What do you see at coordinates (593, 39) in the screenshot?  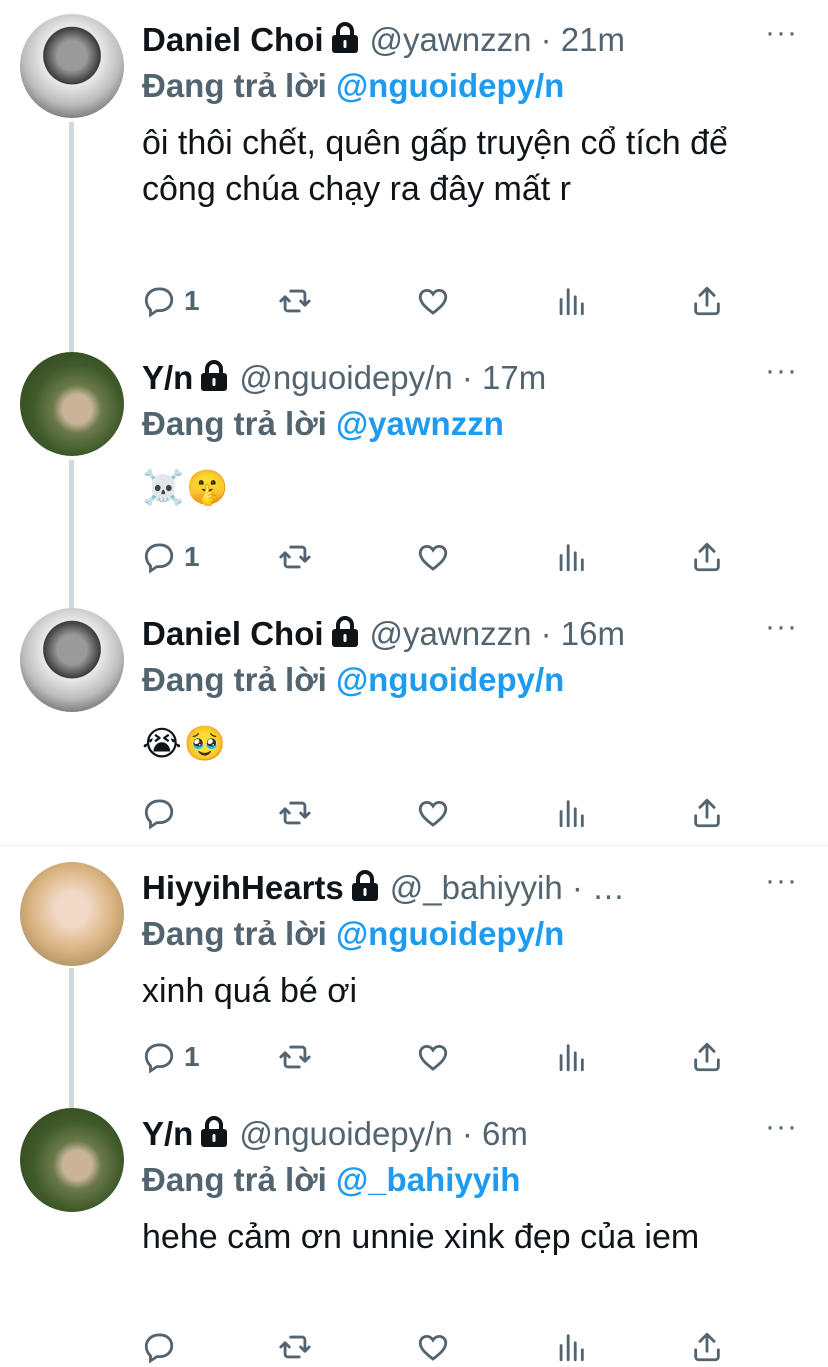 I see `timestamp: 21m` at bounding box center [593, 39].